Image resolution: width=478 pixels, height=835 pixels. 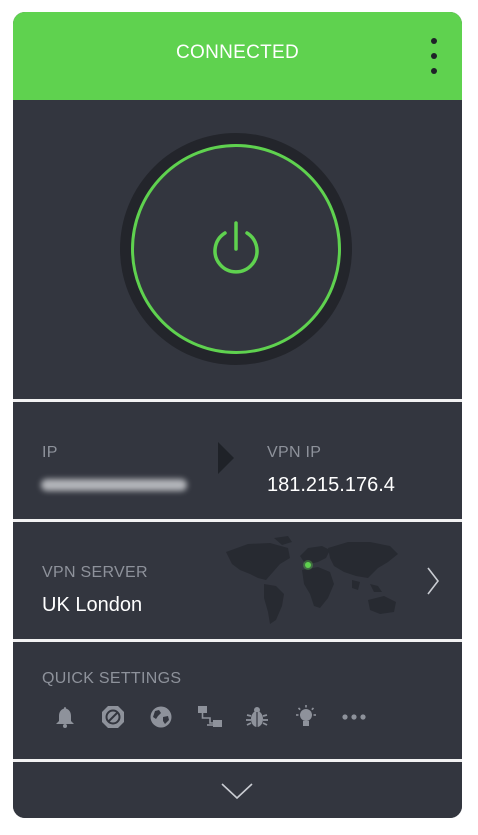 I want to click on connection-status: CONNECTED, so click(x=237, y=52).